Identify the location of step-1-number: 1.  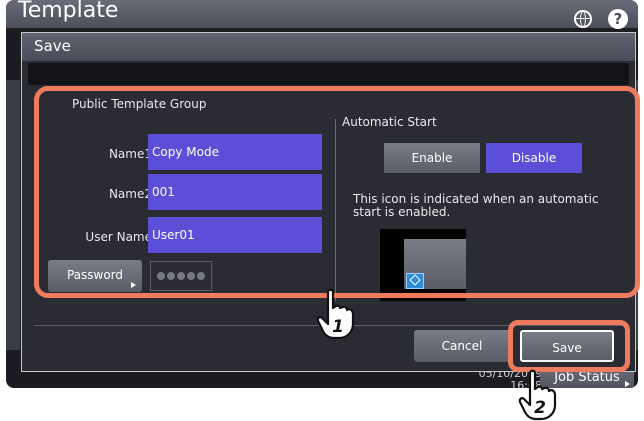
(338, 327).